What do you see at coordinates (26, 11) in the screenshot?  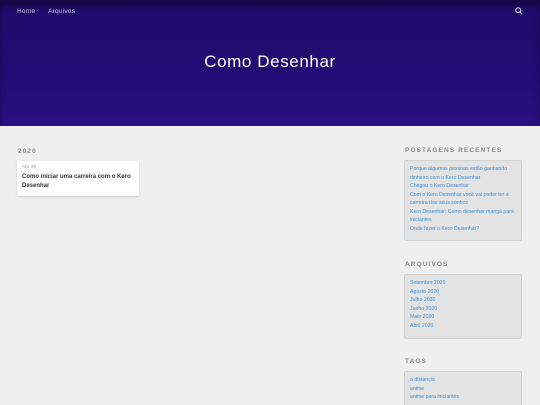 I see `nav-home-link: Home` at bounding box center [26, 11].